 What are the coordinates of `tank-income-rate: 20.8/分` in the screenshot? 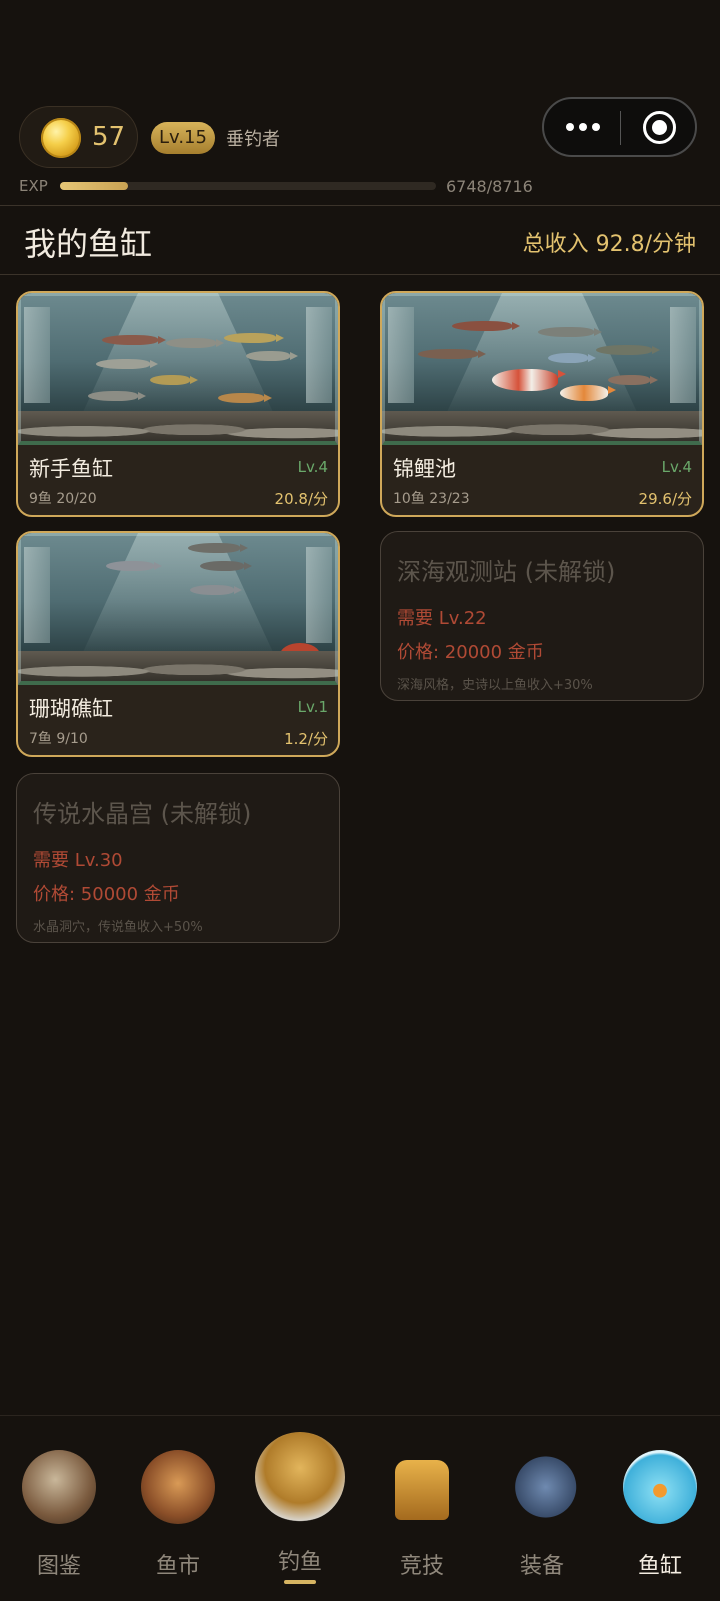 It's located at (301, 499).